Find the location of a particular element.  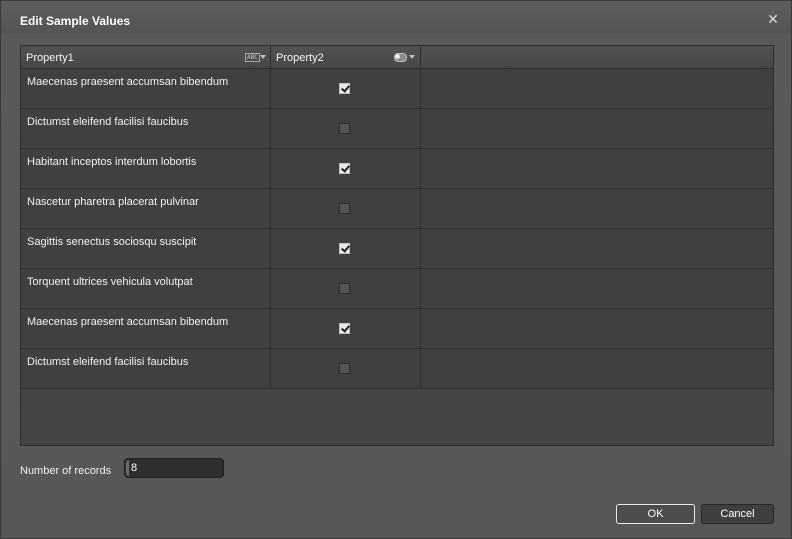

column-header-label: Property1 is located at coordinates (50, 58).